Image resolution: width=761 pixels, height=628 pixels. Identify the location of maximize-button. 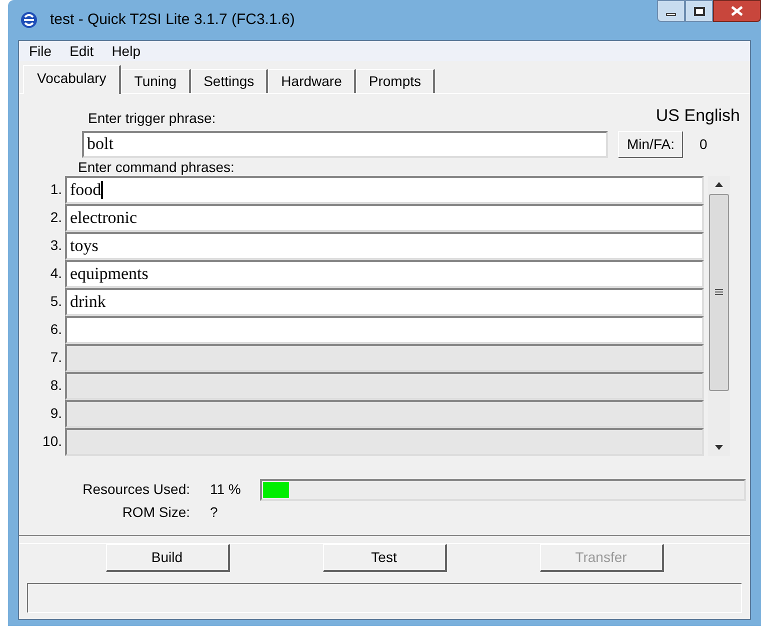
(699, 11).